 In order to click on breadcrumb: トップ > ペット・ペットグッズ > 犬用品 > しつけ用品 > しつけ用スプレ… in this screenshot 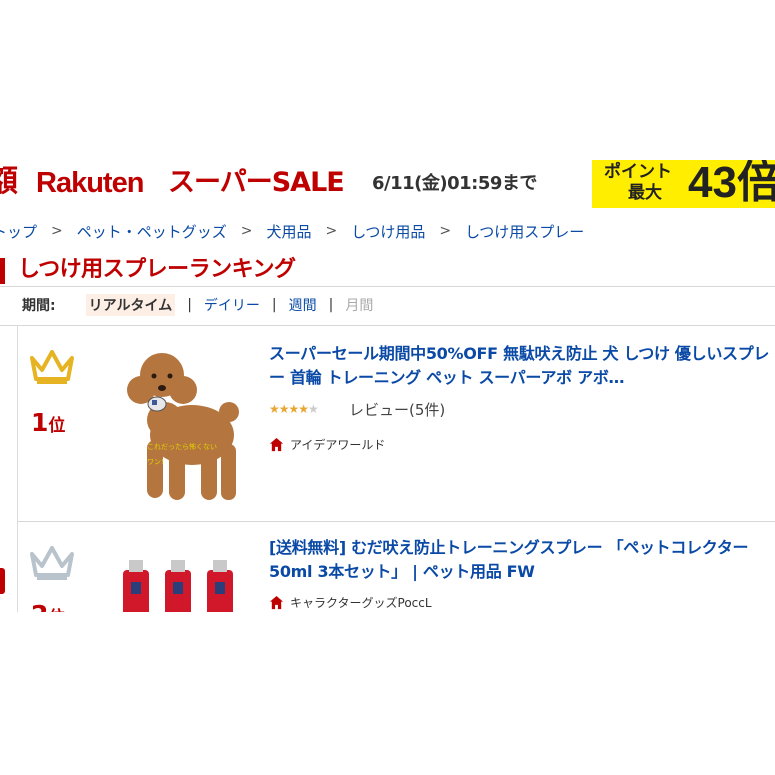, I will do `click(292, 231)`.